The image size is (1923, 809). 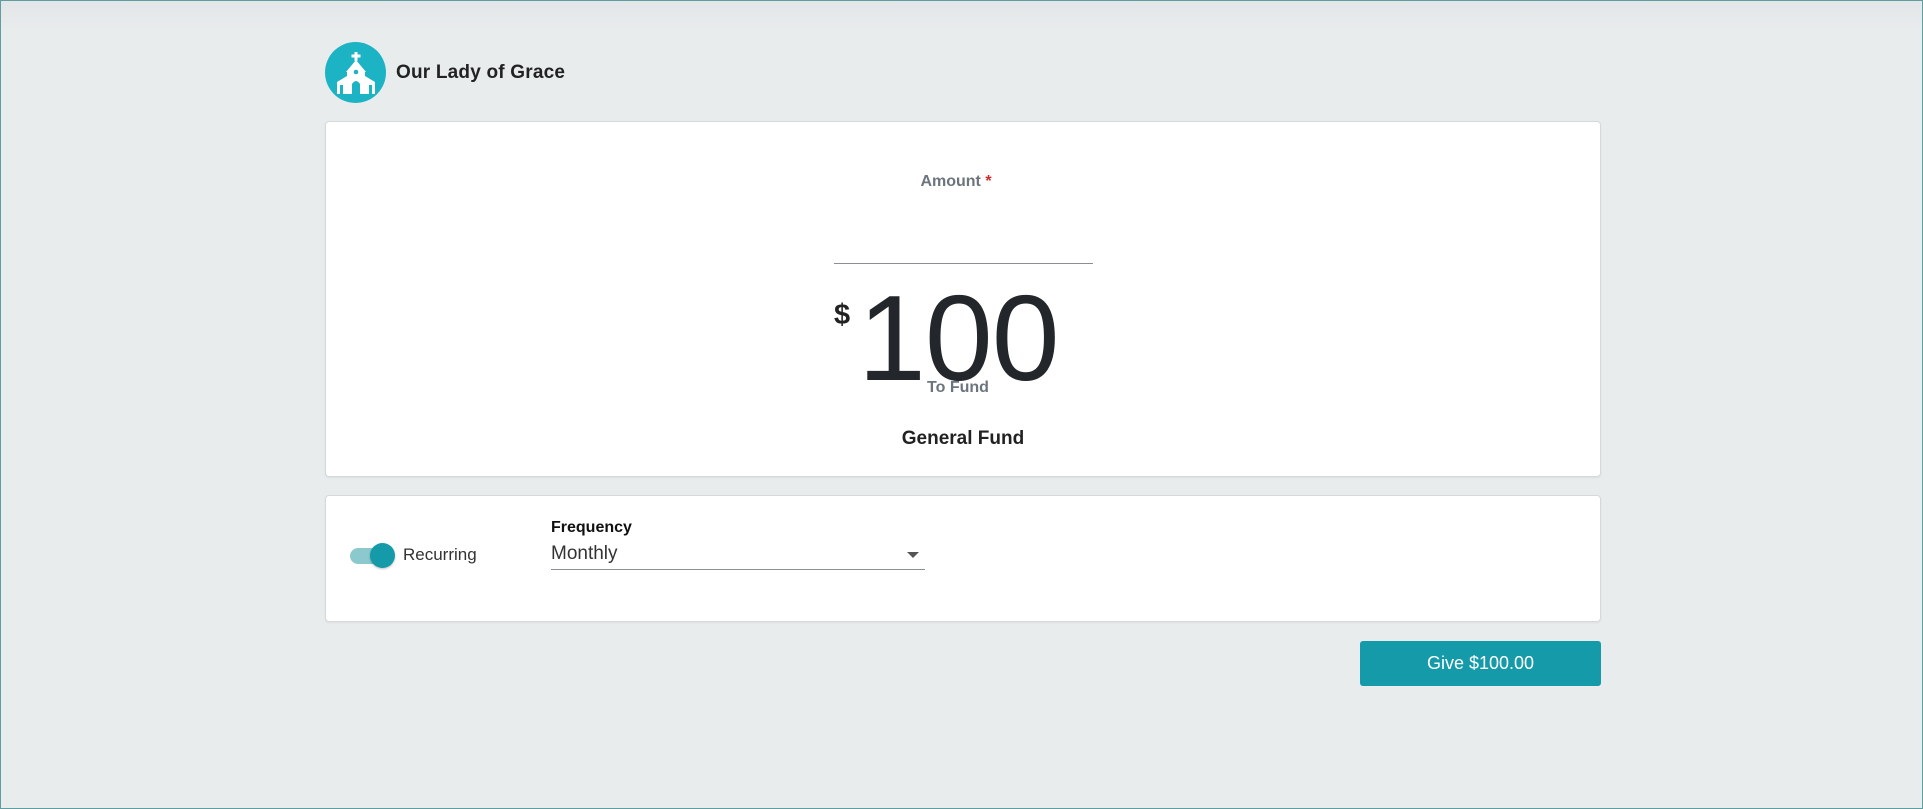 I want to click on amount-label-text: Amount, so click(x=950, y=181).